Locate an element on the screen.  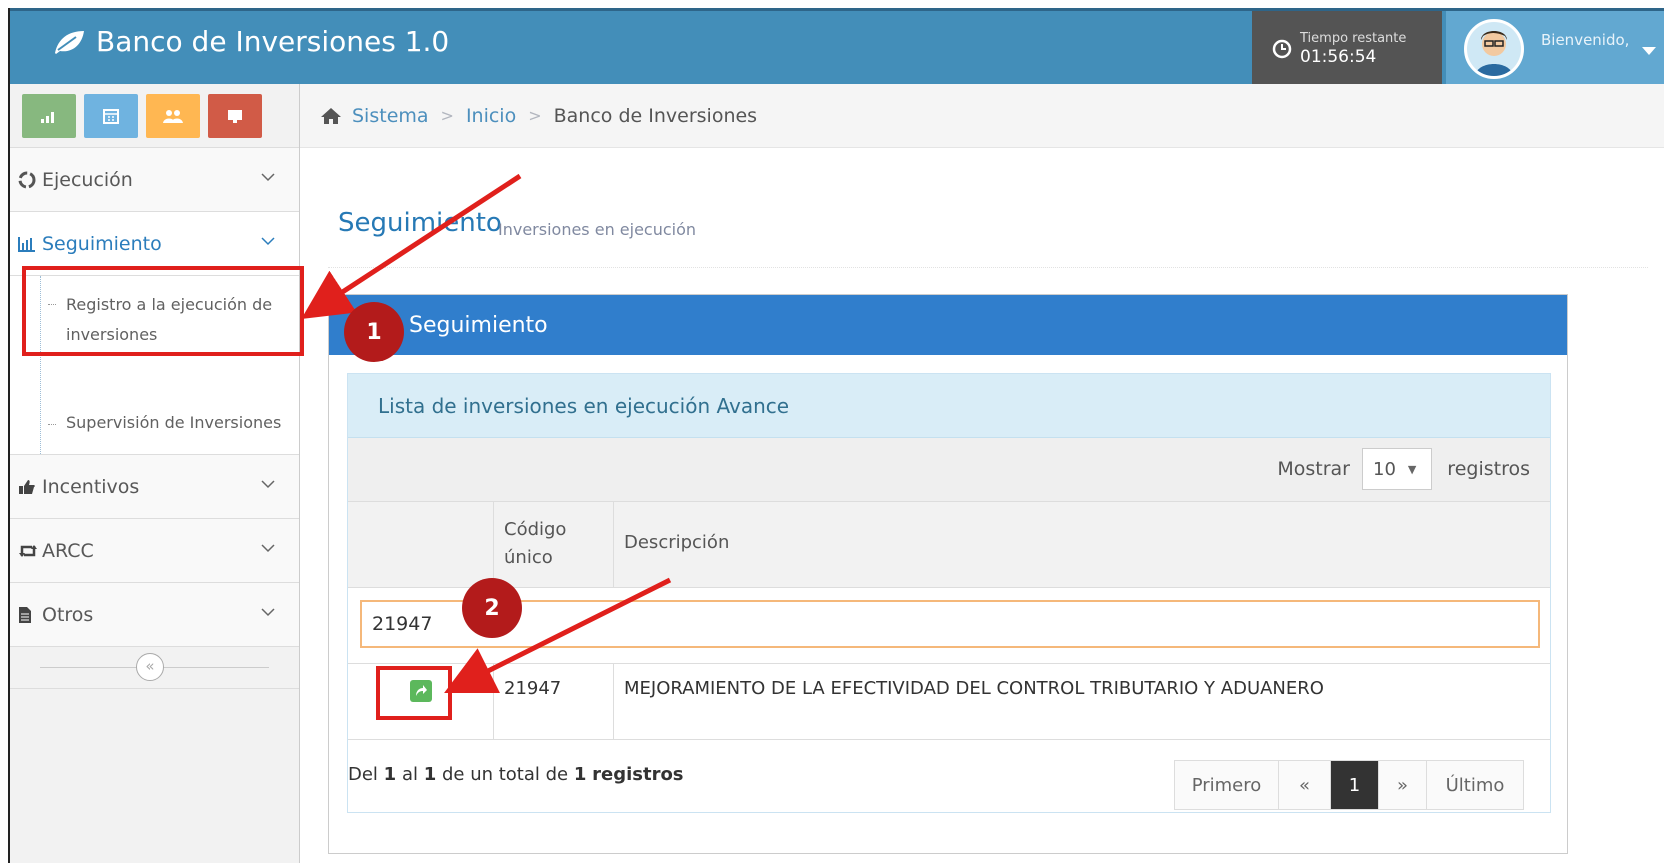
users-shortcut-button is located at coordinates (173, 116).